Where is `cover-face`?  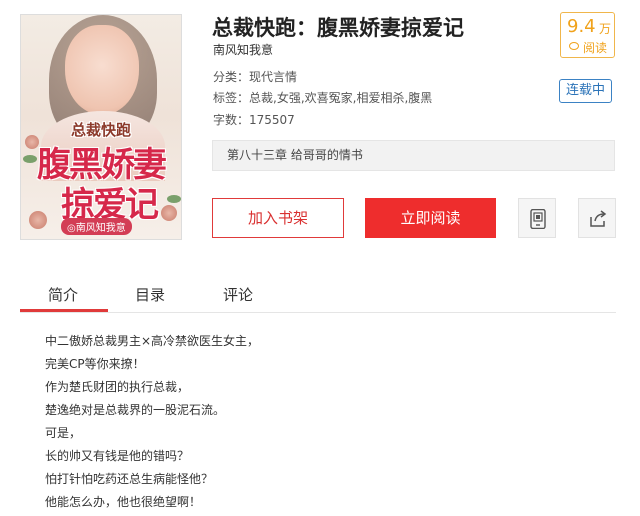 cover-face is located at coordinates (102, 70).